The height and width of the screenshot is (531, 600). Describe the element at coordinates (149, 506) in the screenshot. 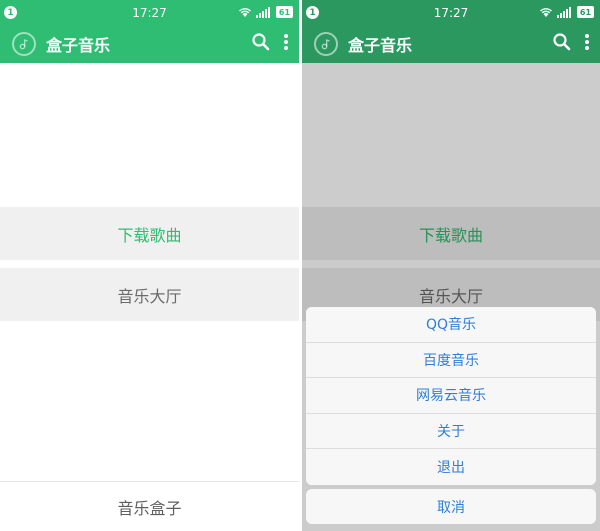

I see `footer-music-box: 音乐盒子` at that location.